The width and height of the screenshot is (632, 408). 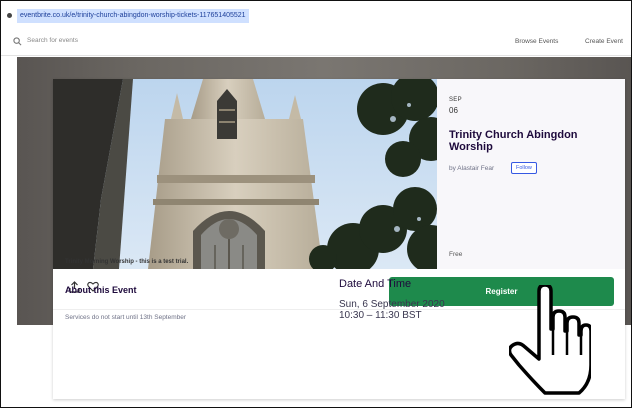 I want to click on hand-pointer-icon, so click(x=550, y=340).